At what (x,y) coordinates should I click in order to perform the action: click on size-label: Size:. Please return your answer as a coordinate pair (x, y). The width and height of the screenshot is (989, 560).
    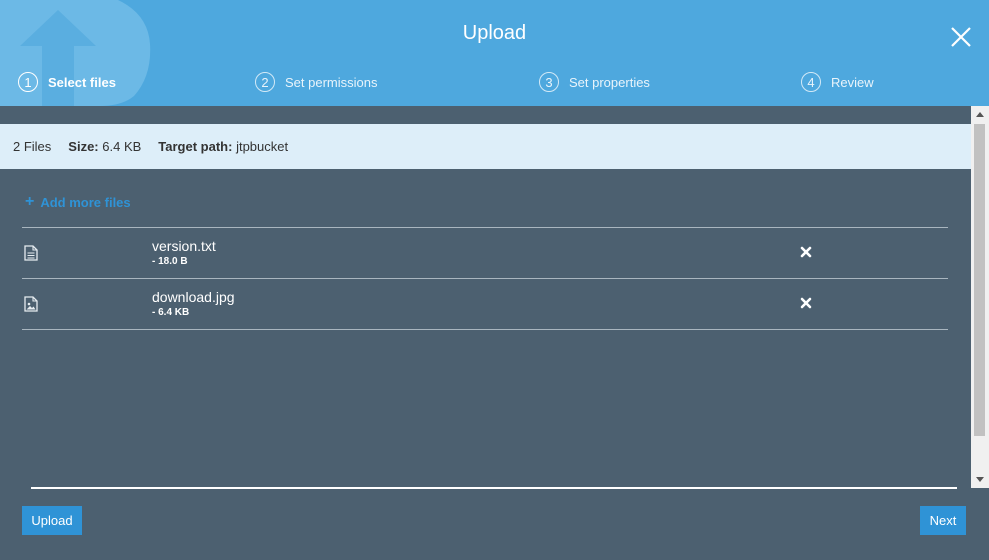
    Looking at the image, I should click on (83, 146).